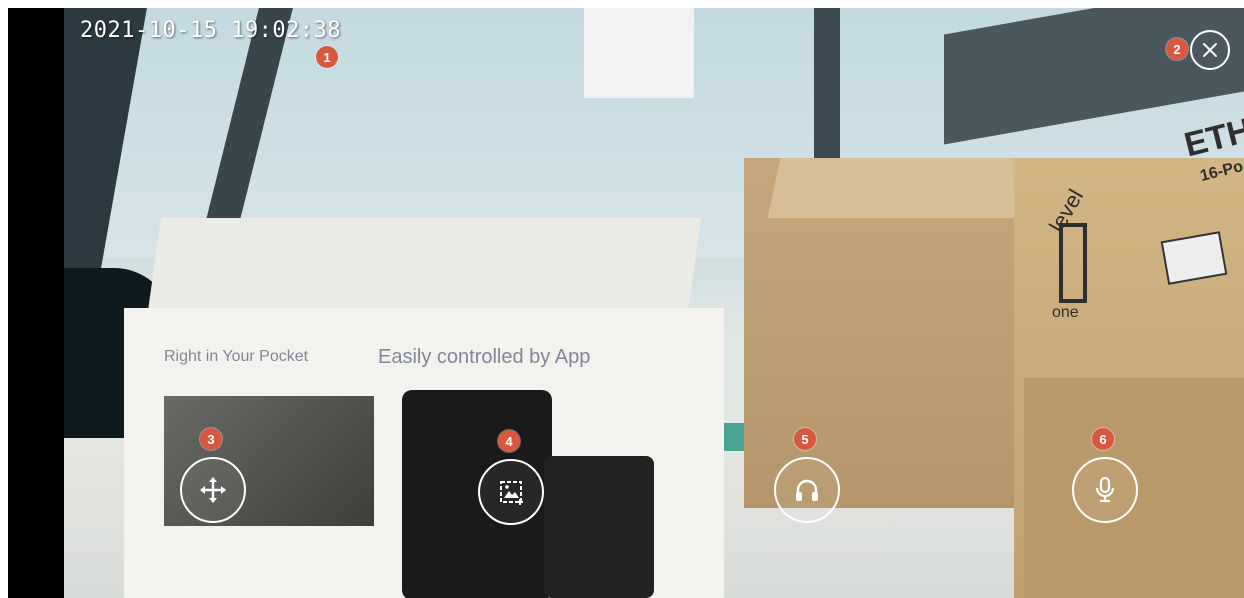 The width and height of the screenshot is (1244, 598). I want to click on close-button, so click(1210, 50).